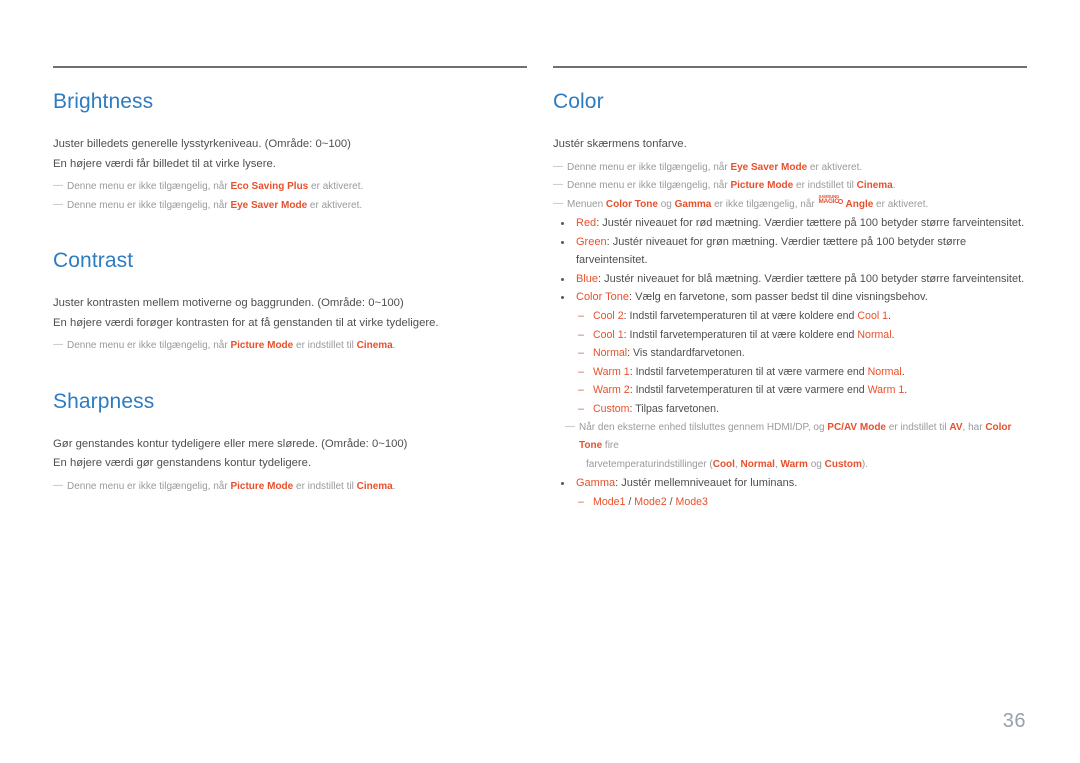 This screenshot has width=1080, height=763. What do you see at coordinates (816, 464) in the screenshot?
I see `hdmi-note-l2p4: og` at bounding box center [816, 464].